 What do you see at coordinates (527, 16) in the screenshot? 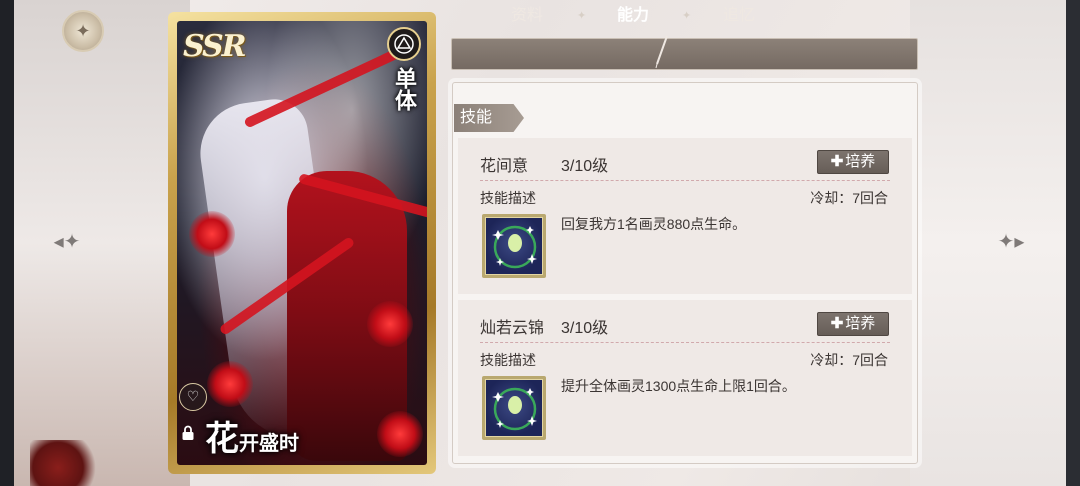
I see `tab-profile: 资料` at bounding box center [527, 16].